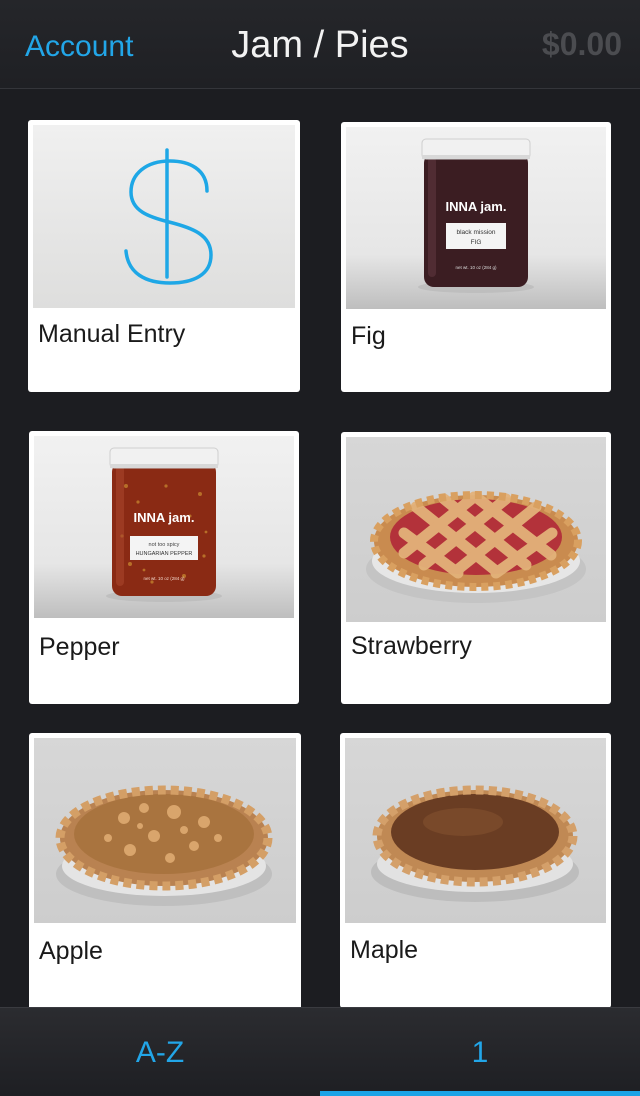 The image size is (640, 1096). Describe the element at coordinates (165, 830) in the screenshot. I see `apple-pie-image` at that location.